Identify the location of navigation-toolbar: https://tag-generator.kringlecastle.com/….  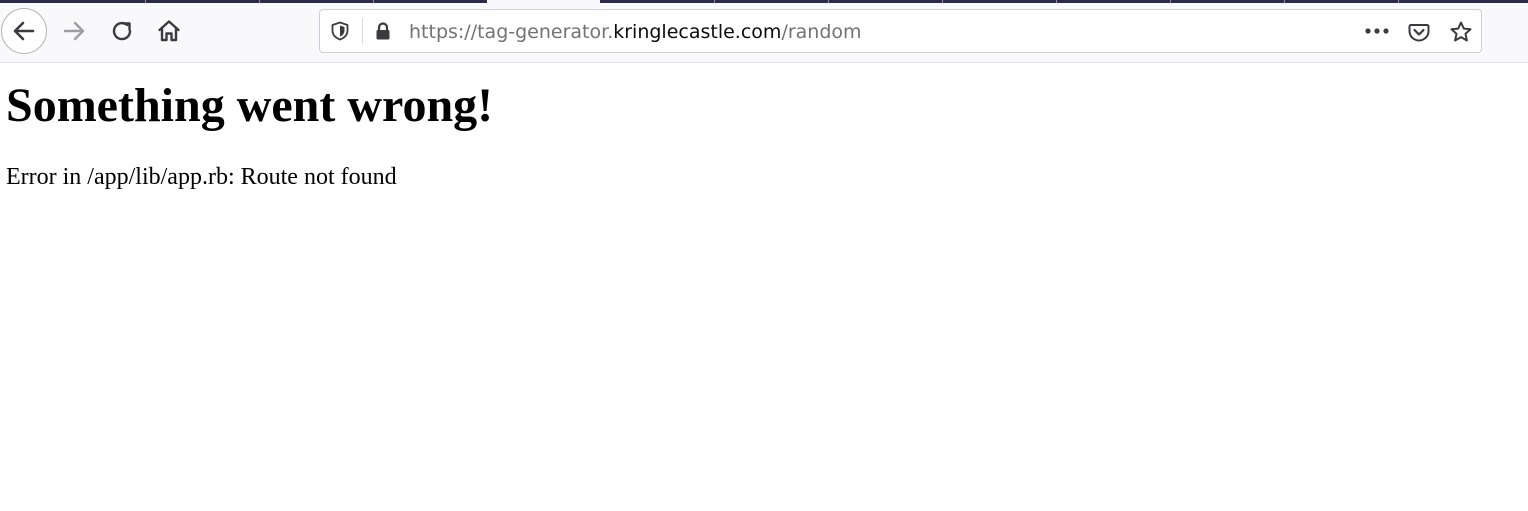
(764, 33).